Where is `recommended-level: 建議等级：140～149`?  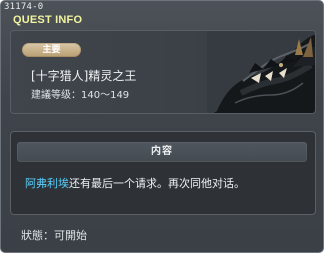 recommended-level: 建議等级：140～149 is located at coordinates (80, 95).